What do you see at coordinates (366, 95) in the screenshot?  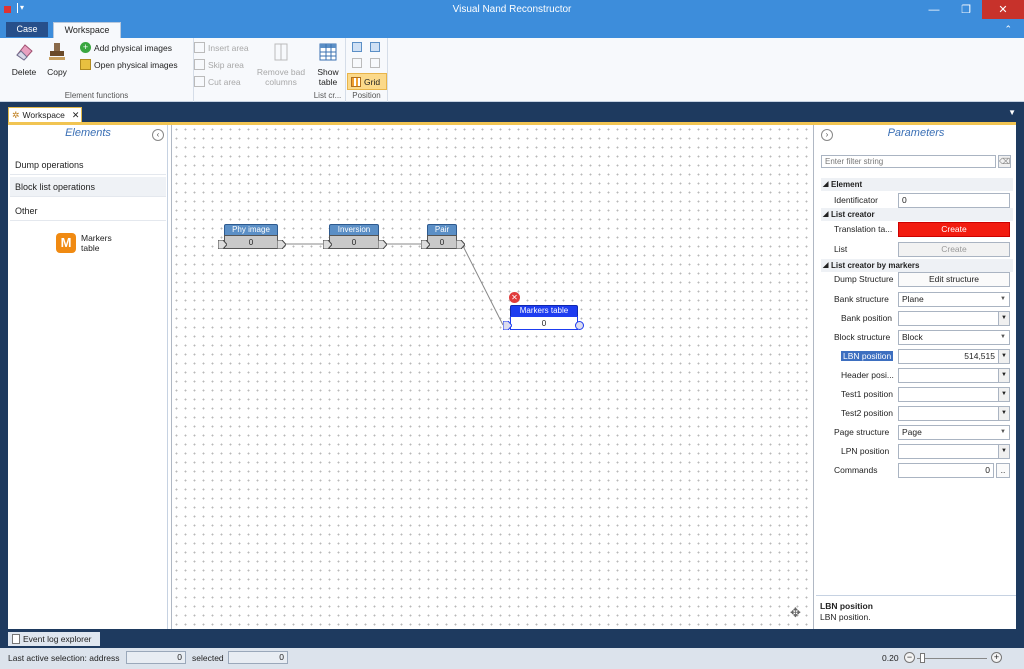 I see `group-label-position: Position` at bounding box center [366, 95].